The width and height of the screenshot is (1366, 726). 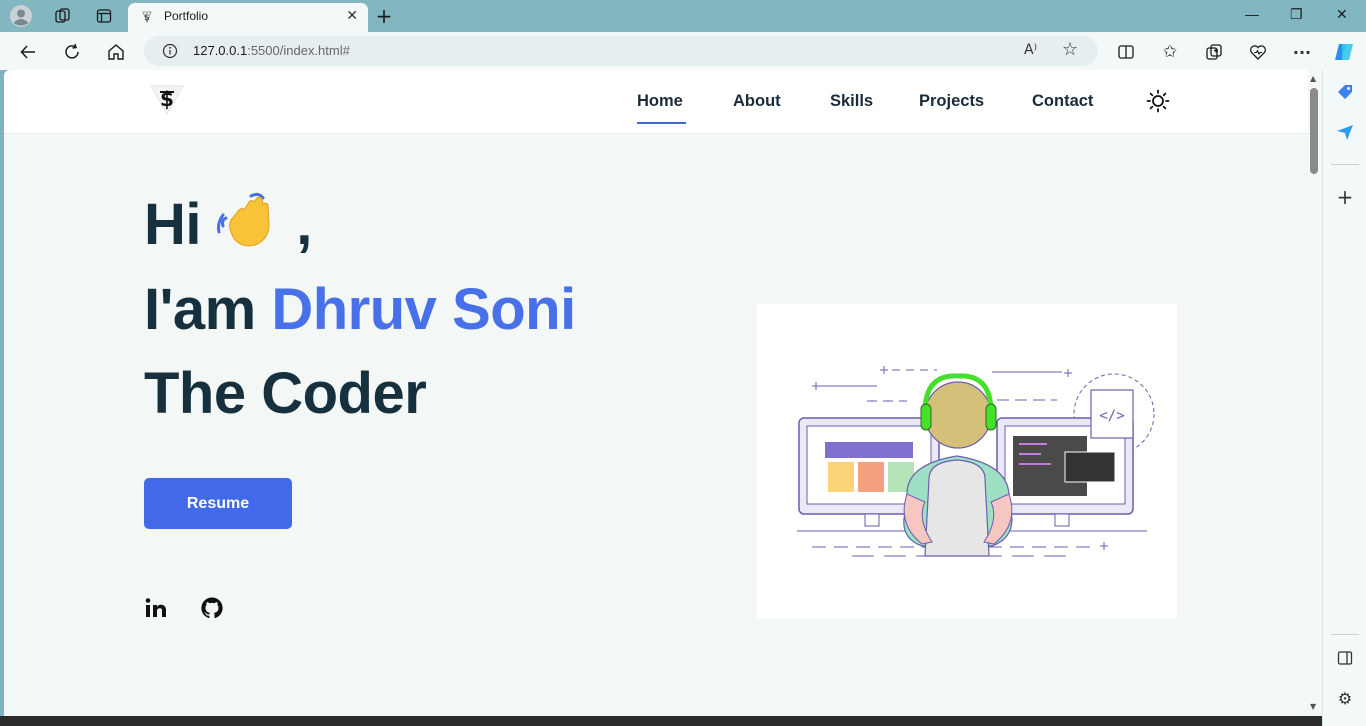 I want to click on sun-icon, so click(x=1158, y=101).